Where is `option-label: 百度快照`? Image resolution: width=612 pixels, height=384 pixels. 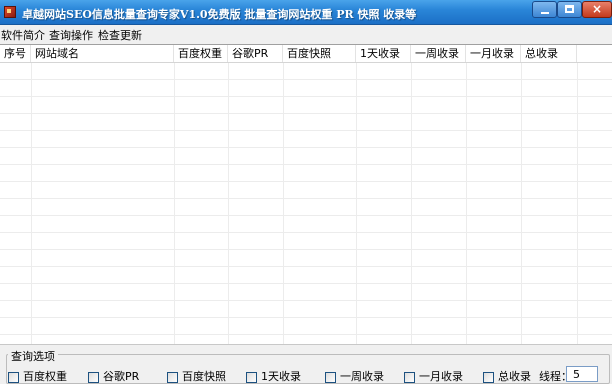
option-label: 百度快照 is located at coordinates (204, 376).